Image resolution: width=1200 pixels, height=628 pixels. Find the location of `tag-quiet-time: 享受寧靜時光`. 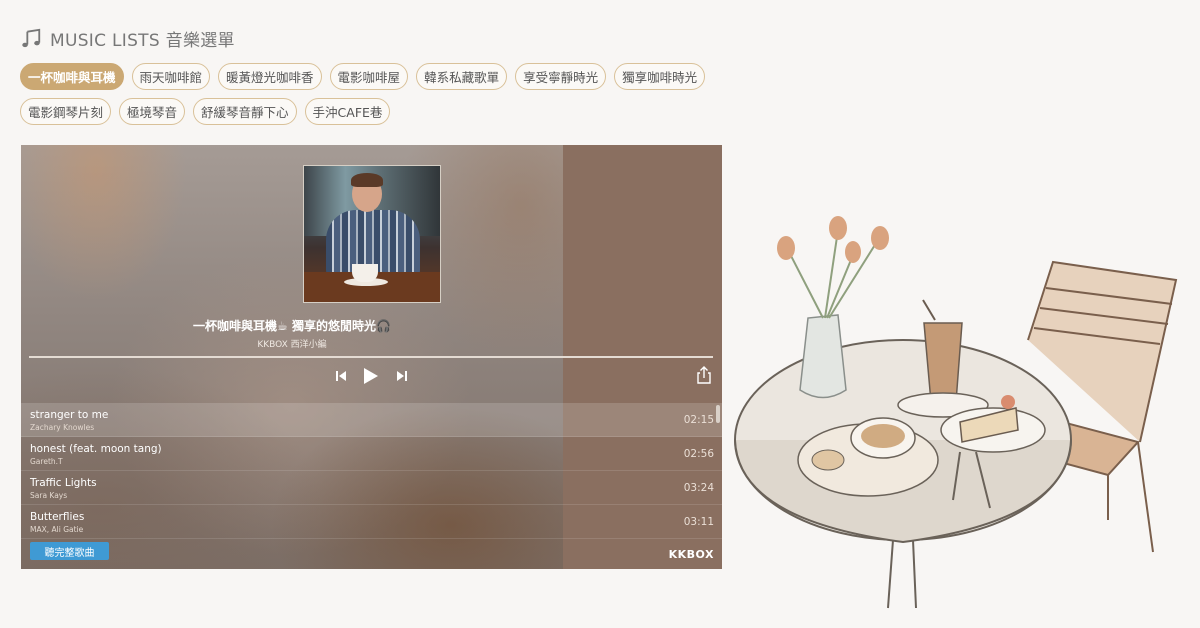

tag-quiet-time: 享受寧靜時光 is located at coordinates (561, 76).